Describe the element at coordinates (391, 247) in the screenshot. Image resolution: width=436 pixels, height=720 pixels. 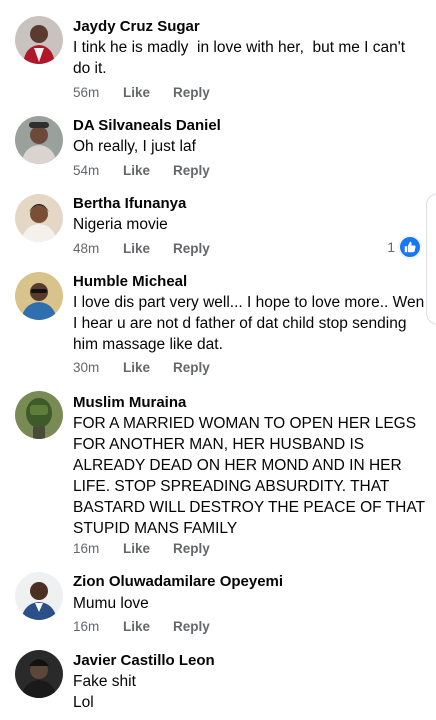
I see `reaction-count: 1` at that location.